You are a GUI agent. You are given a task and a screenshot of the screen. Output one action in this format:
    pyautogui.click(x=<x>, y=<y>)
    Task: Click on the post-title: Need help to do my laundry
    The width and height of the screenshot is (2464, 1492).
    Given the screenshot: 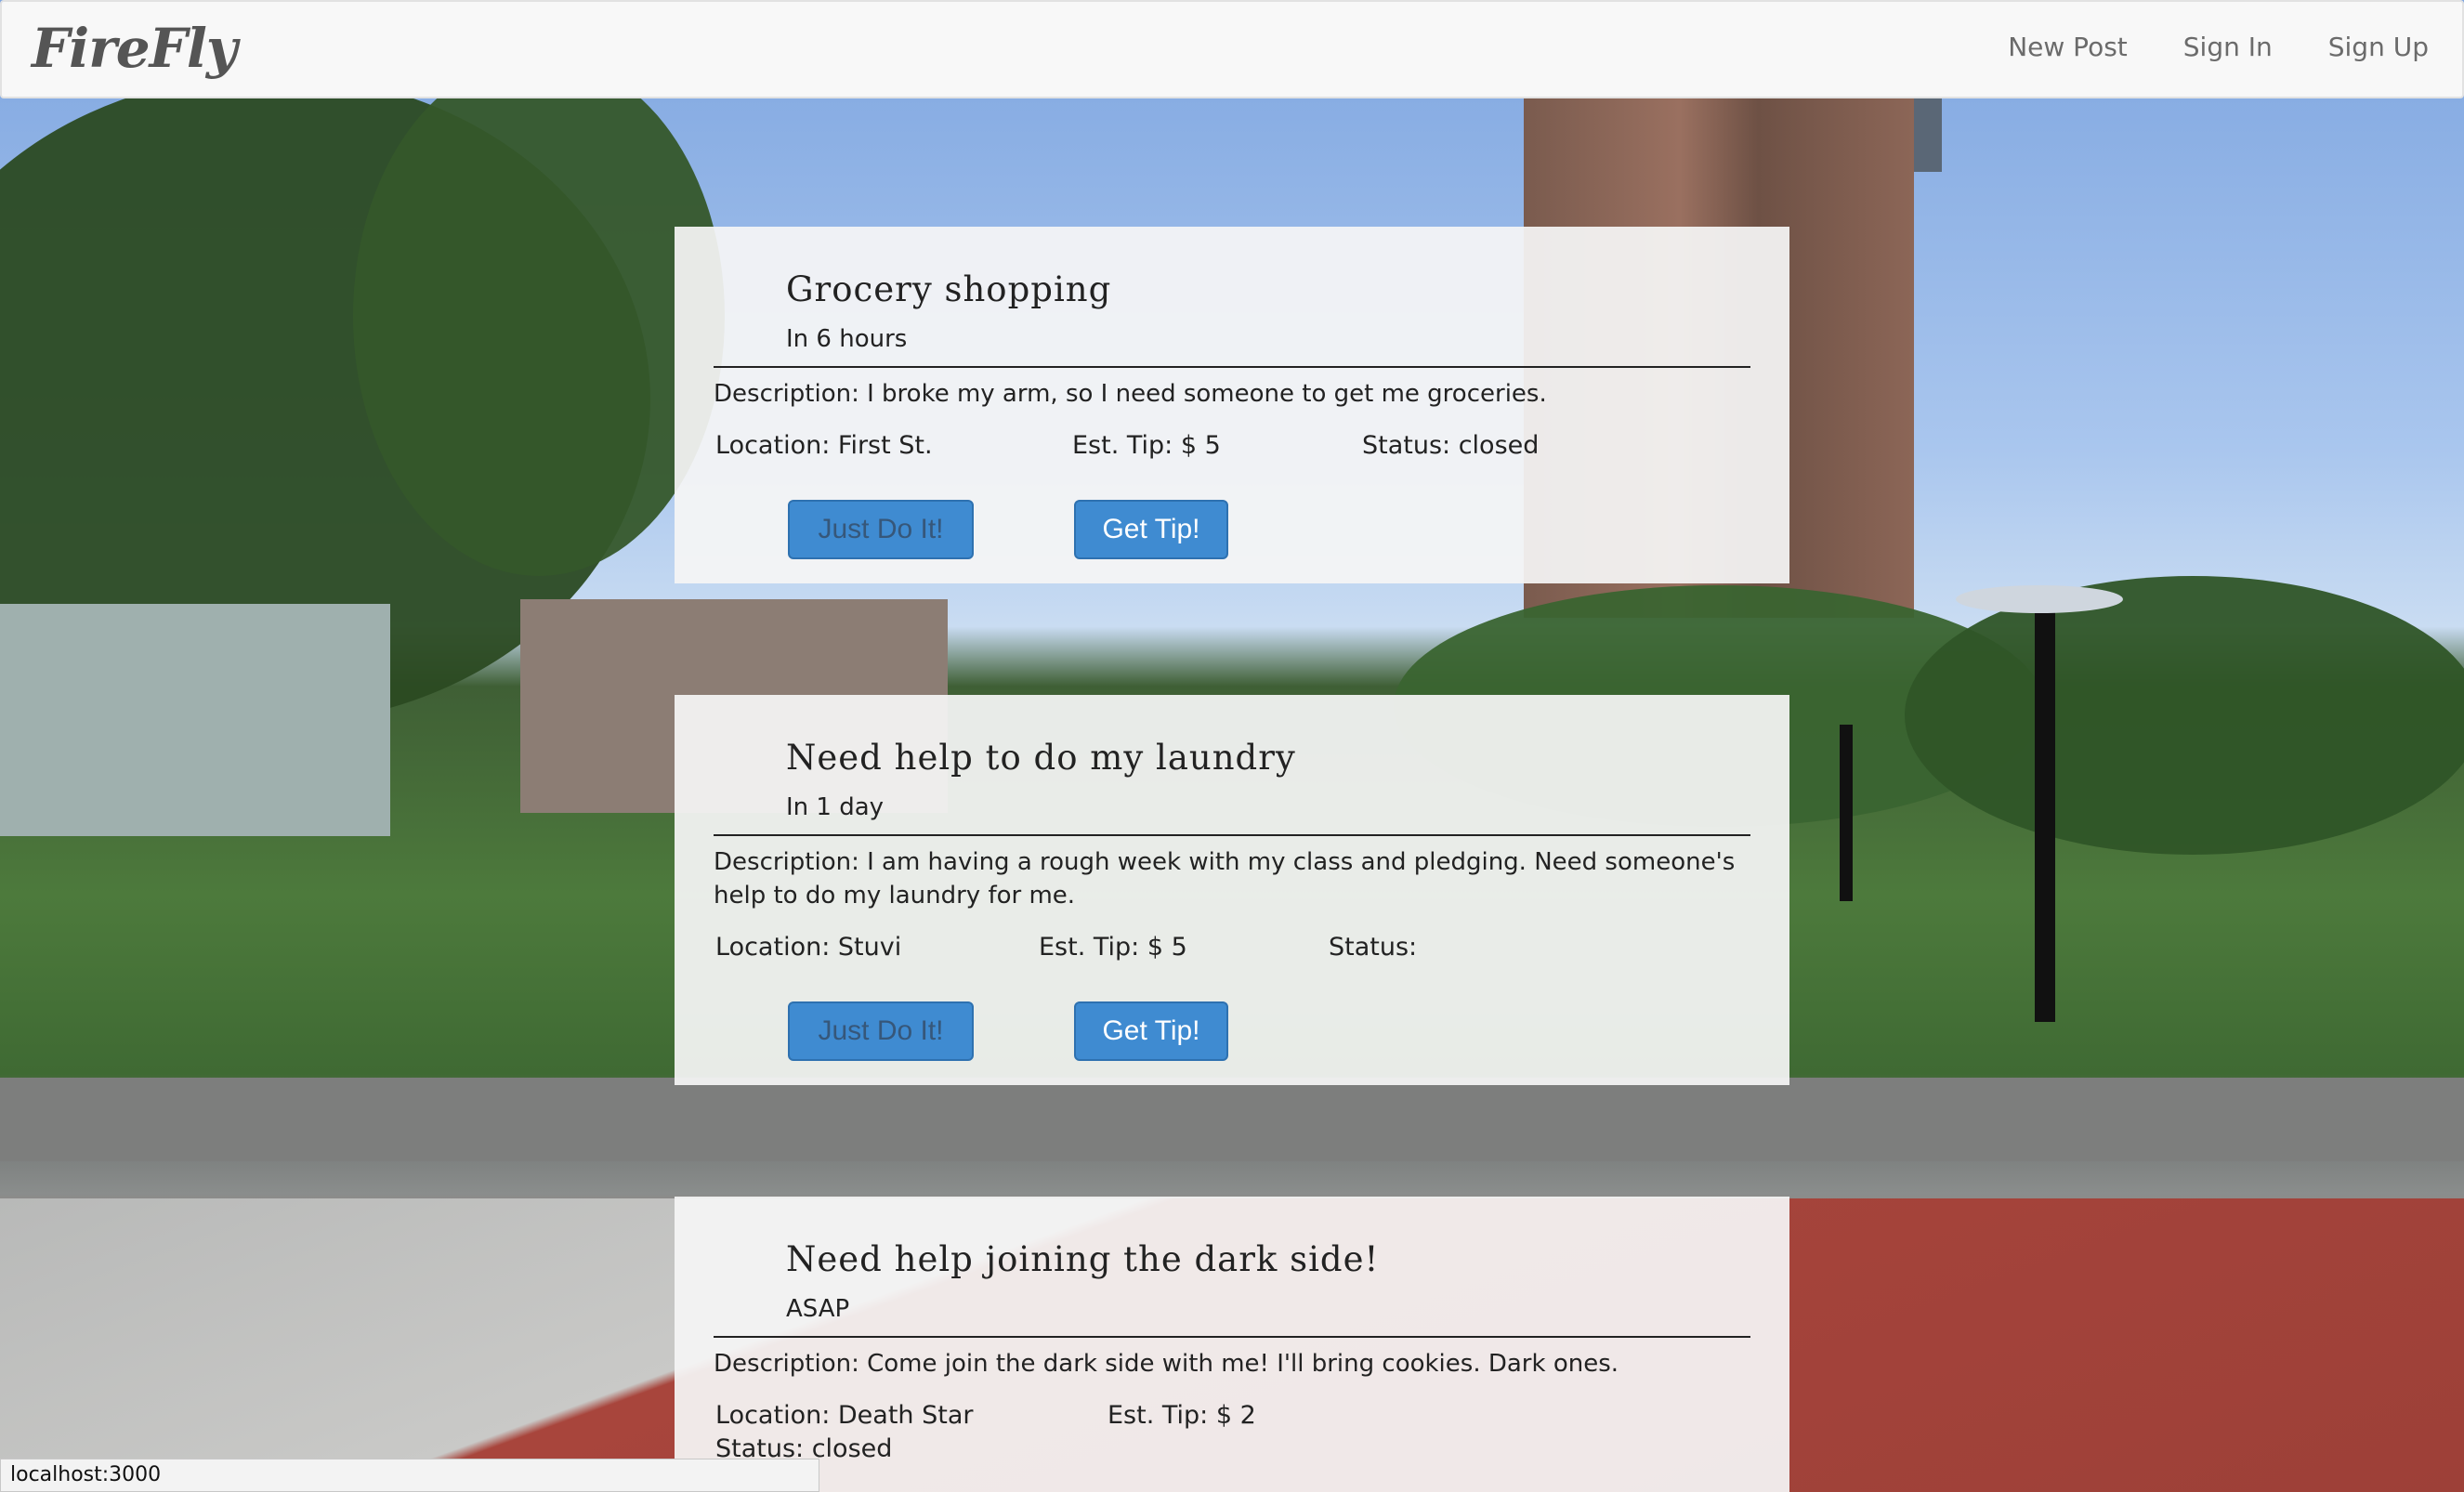 What is the action you would take?
    pyautogui.click(x=1041, y=758)
    